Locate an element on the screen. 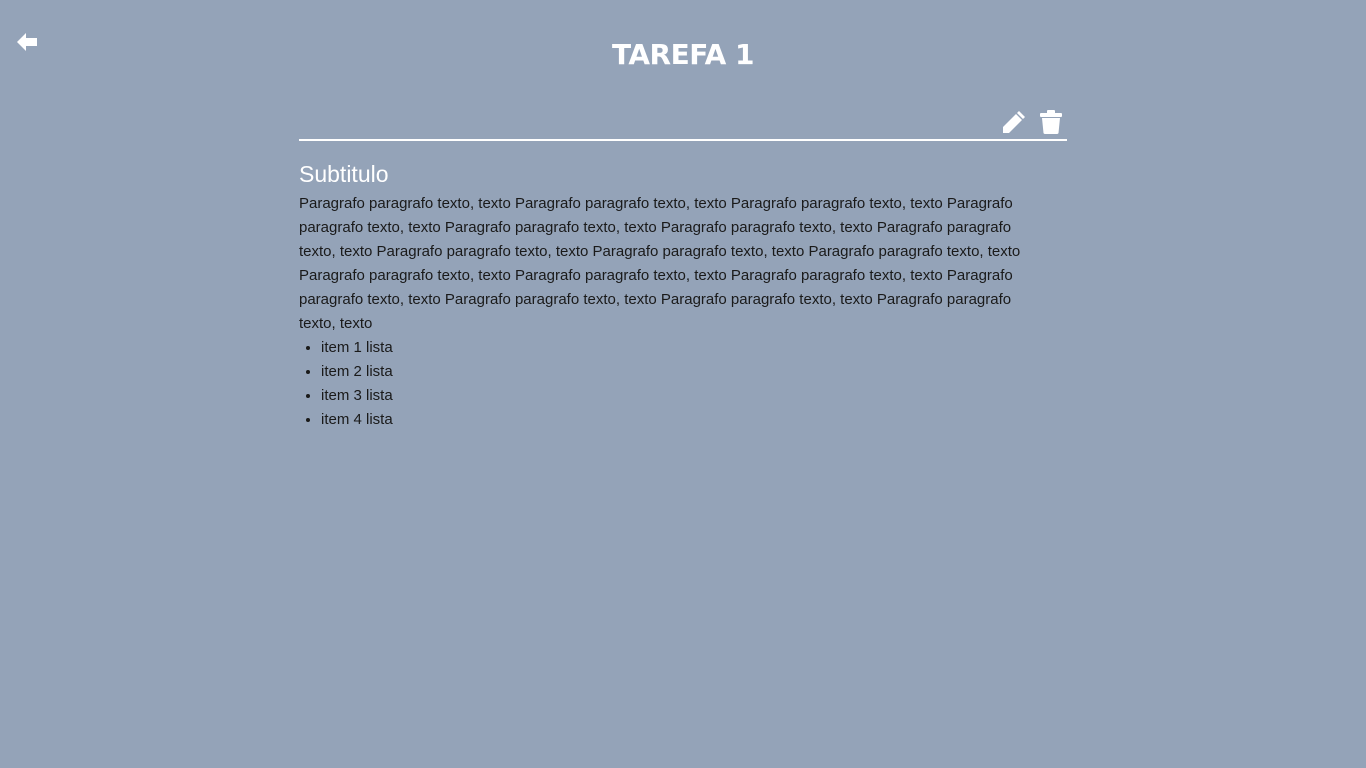 The height and width of the screenshot is (768, 1366). list-item: item 2 lista is located at coordinates (694, 372).